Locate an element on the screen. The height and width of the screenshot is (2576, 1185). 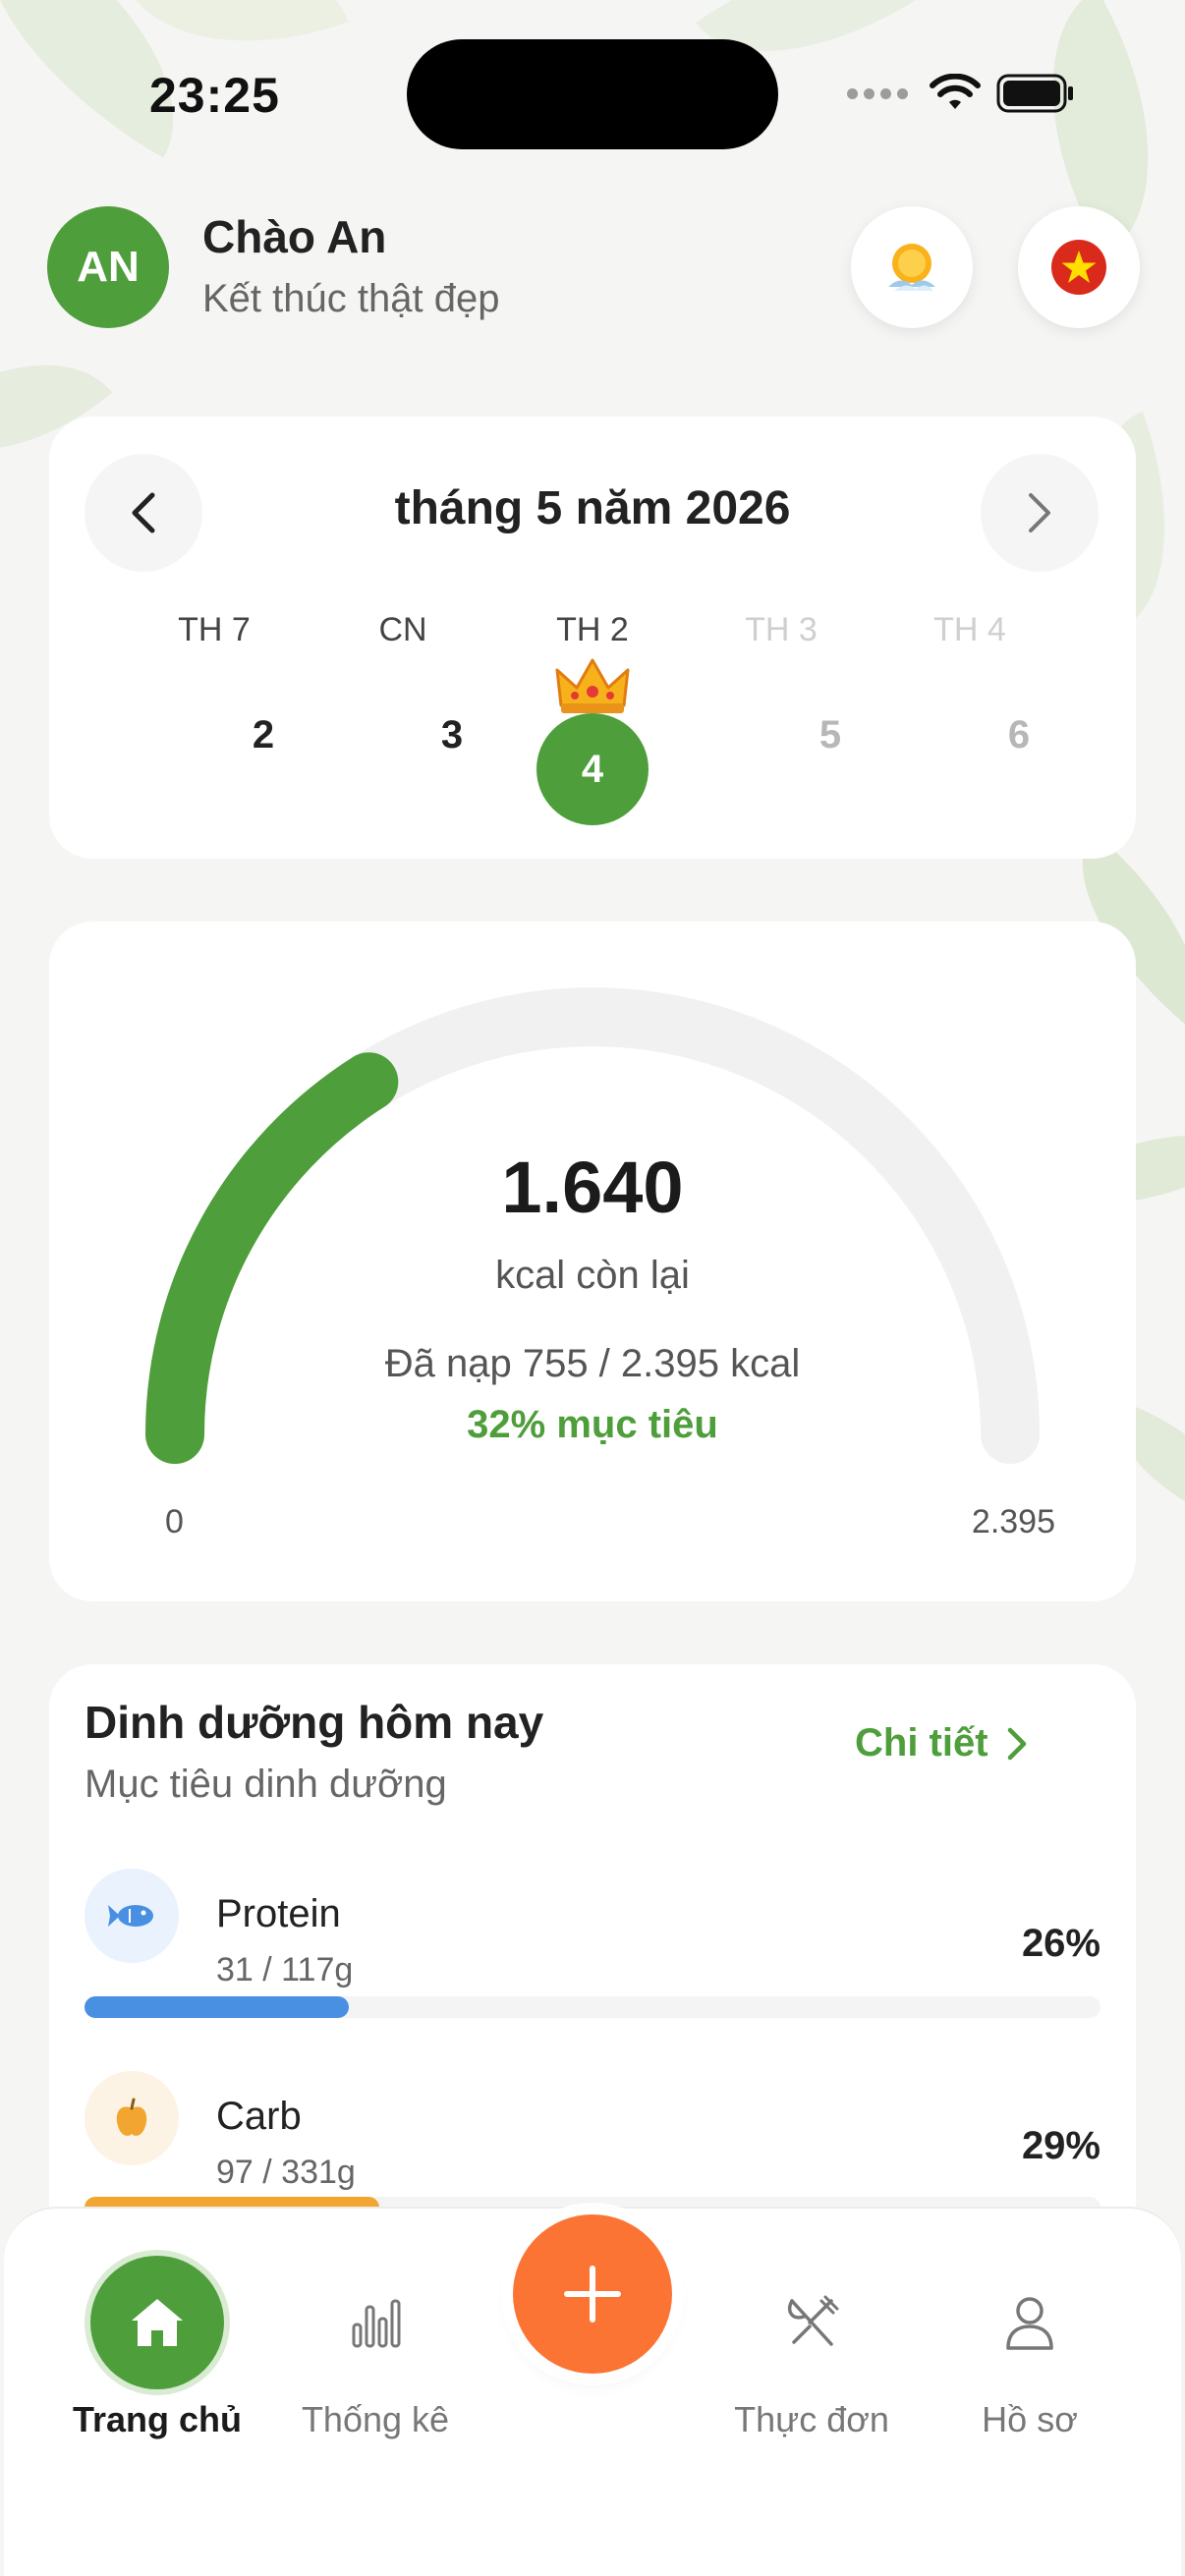
gauge-max-label: 2.395 is located at coordinates (1013, 1521).